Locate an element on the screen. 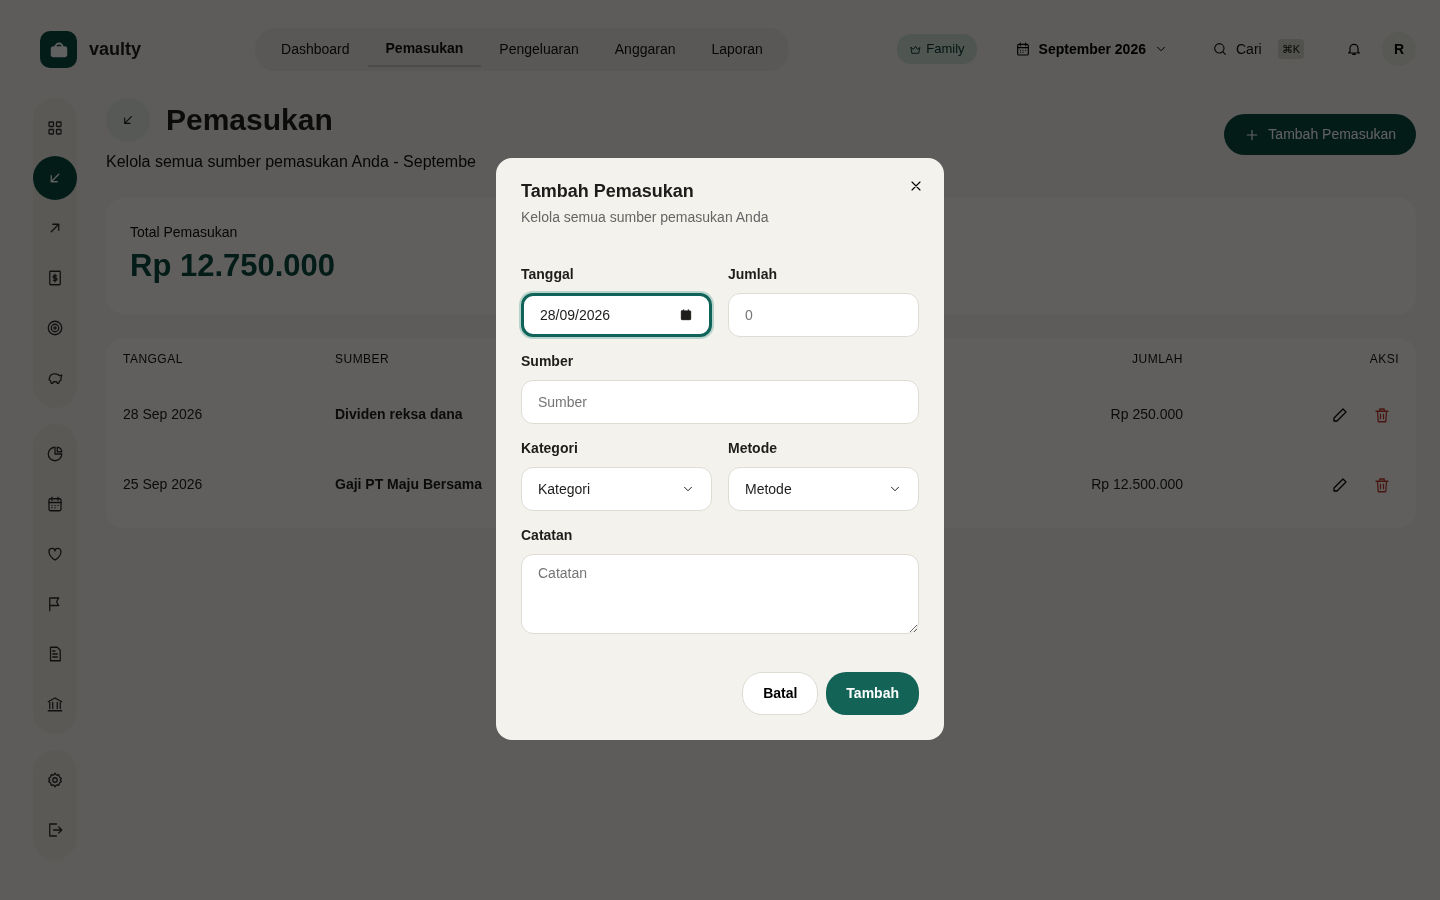 This screenshot has height=900, width=1440. avatar: R is located at coordinates (1399, 49).